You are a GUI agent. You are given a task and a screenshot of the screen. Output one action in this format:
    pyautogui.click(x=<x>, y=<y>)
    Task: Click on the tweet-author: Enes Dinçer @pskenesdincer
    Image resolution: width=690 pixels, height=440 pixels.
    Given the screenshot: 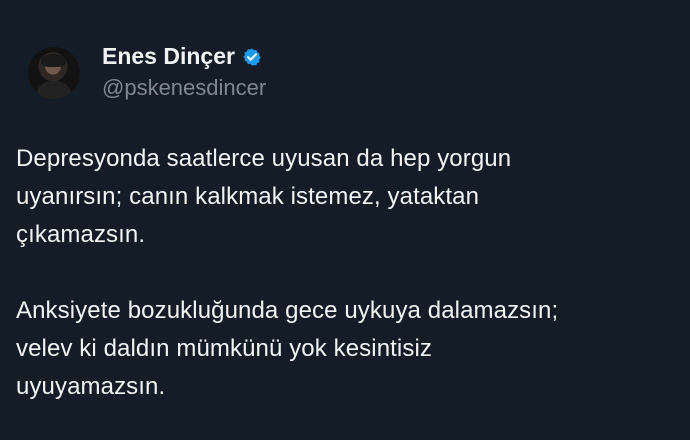 What is the action you would take?
    pyautogui.click(x=147, y=73)
    